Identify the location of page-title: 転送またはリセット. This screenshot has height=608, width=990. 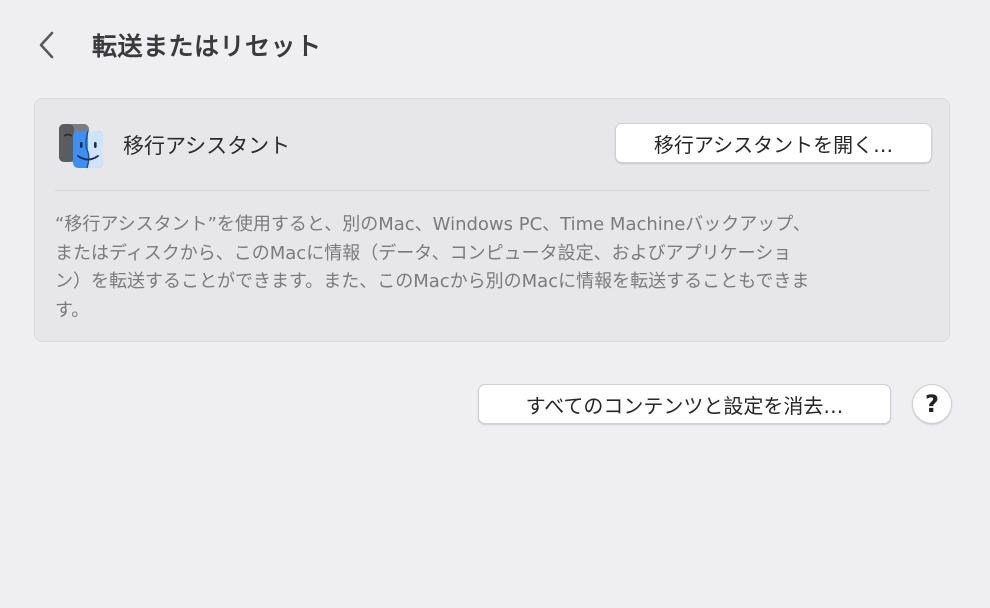
(207, 46).